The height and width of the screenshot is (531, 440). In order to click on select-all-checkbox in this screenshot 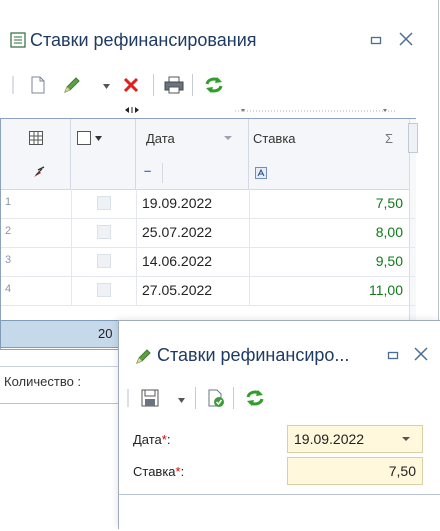, I will do `click(84, 138)`.